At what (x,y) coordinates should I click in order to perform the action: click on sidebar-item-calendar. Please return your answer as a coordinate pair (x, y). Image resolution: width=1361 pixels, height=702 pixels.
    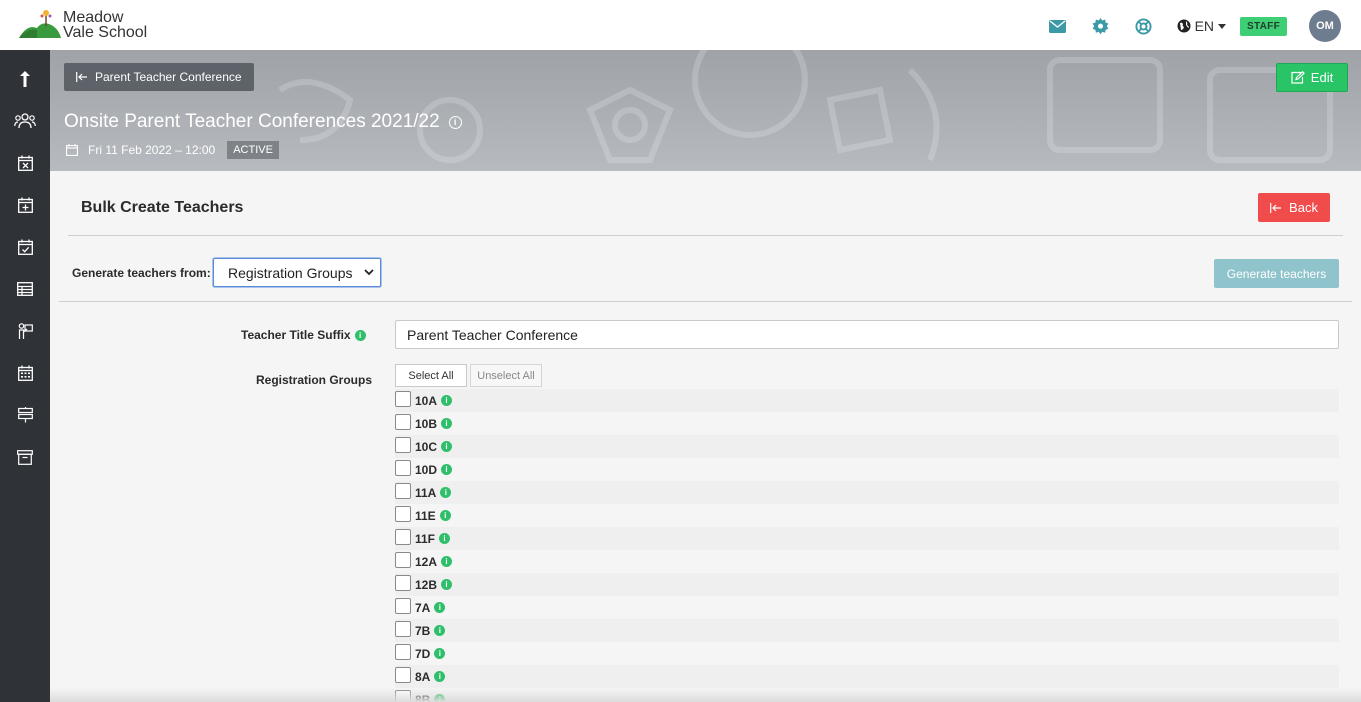
    Looking at the image, I should click on (25, 373).